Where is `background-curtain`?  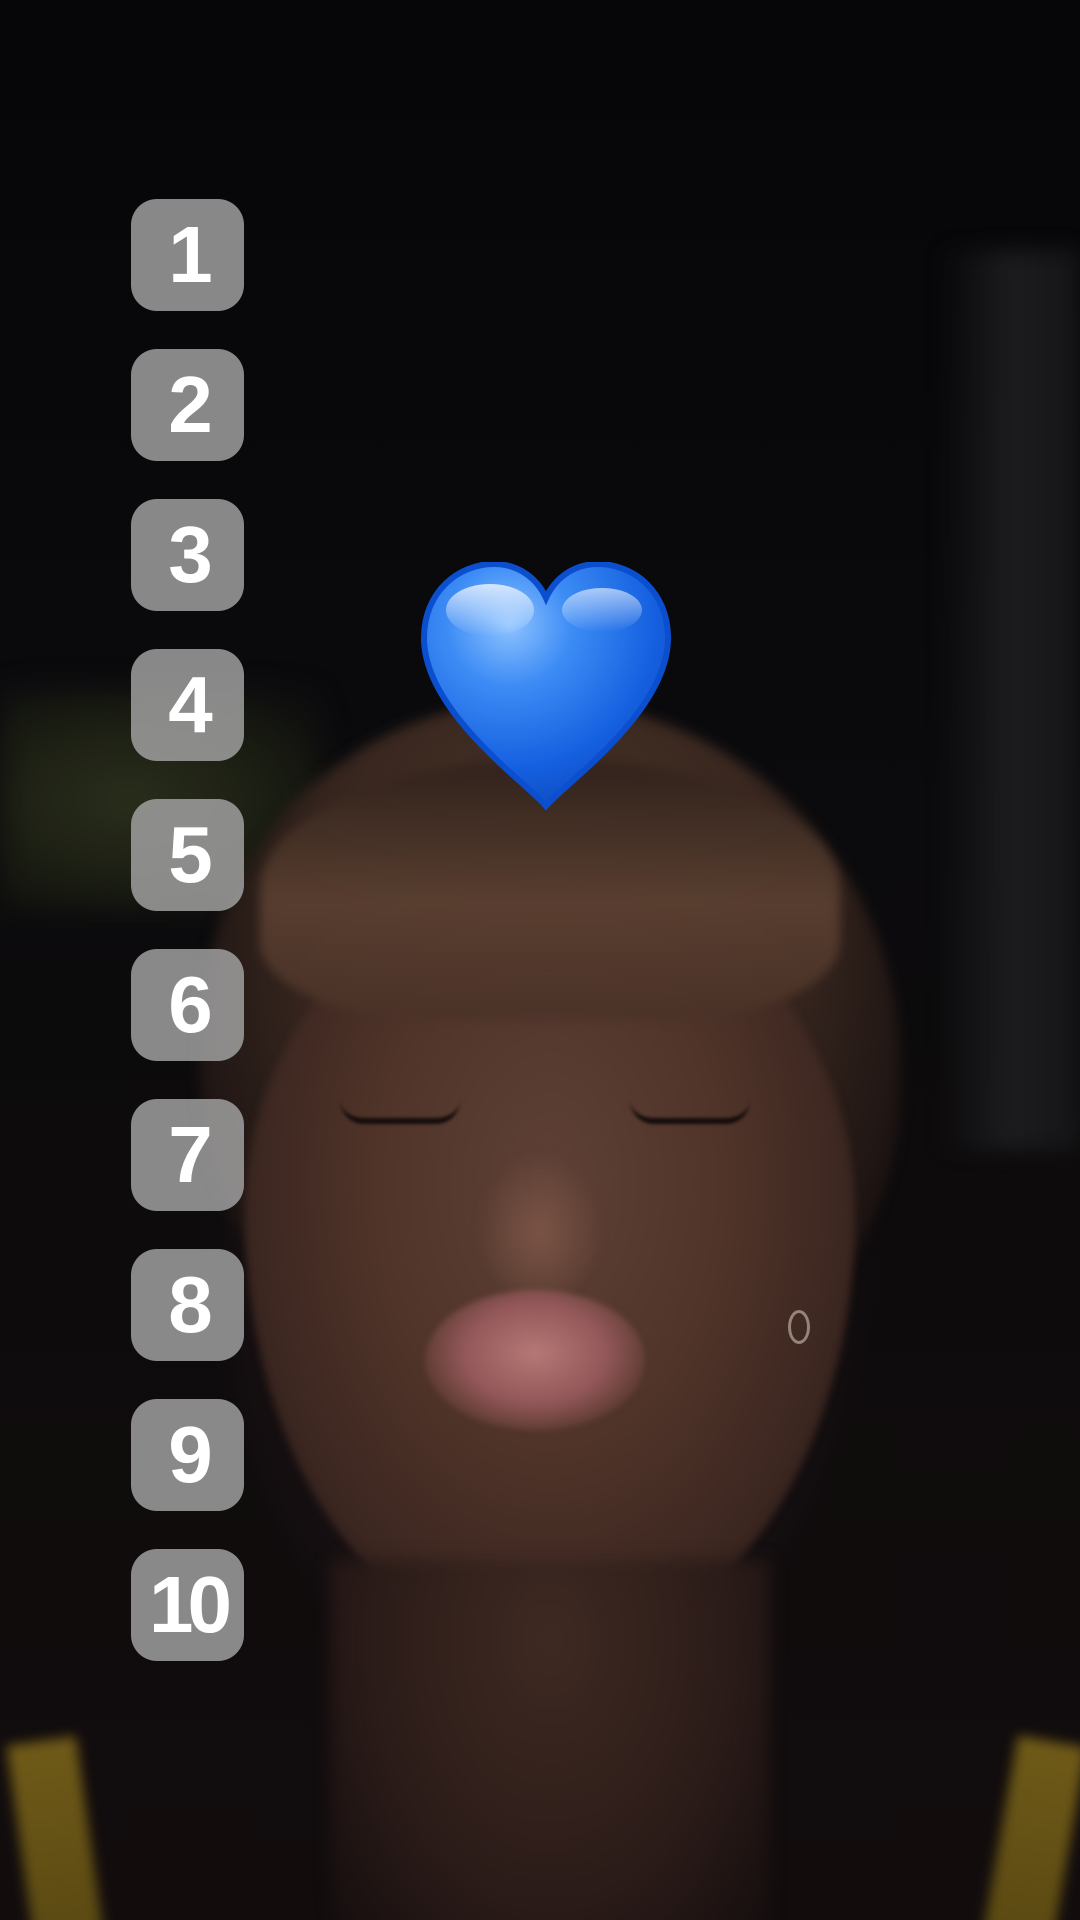 background-curtain is located at coordinates (1010, 700).